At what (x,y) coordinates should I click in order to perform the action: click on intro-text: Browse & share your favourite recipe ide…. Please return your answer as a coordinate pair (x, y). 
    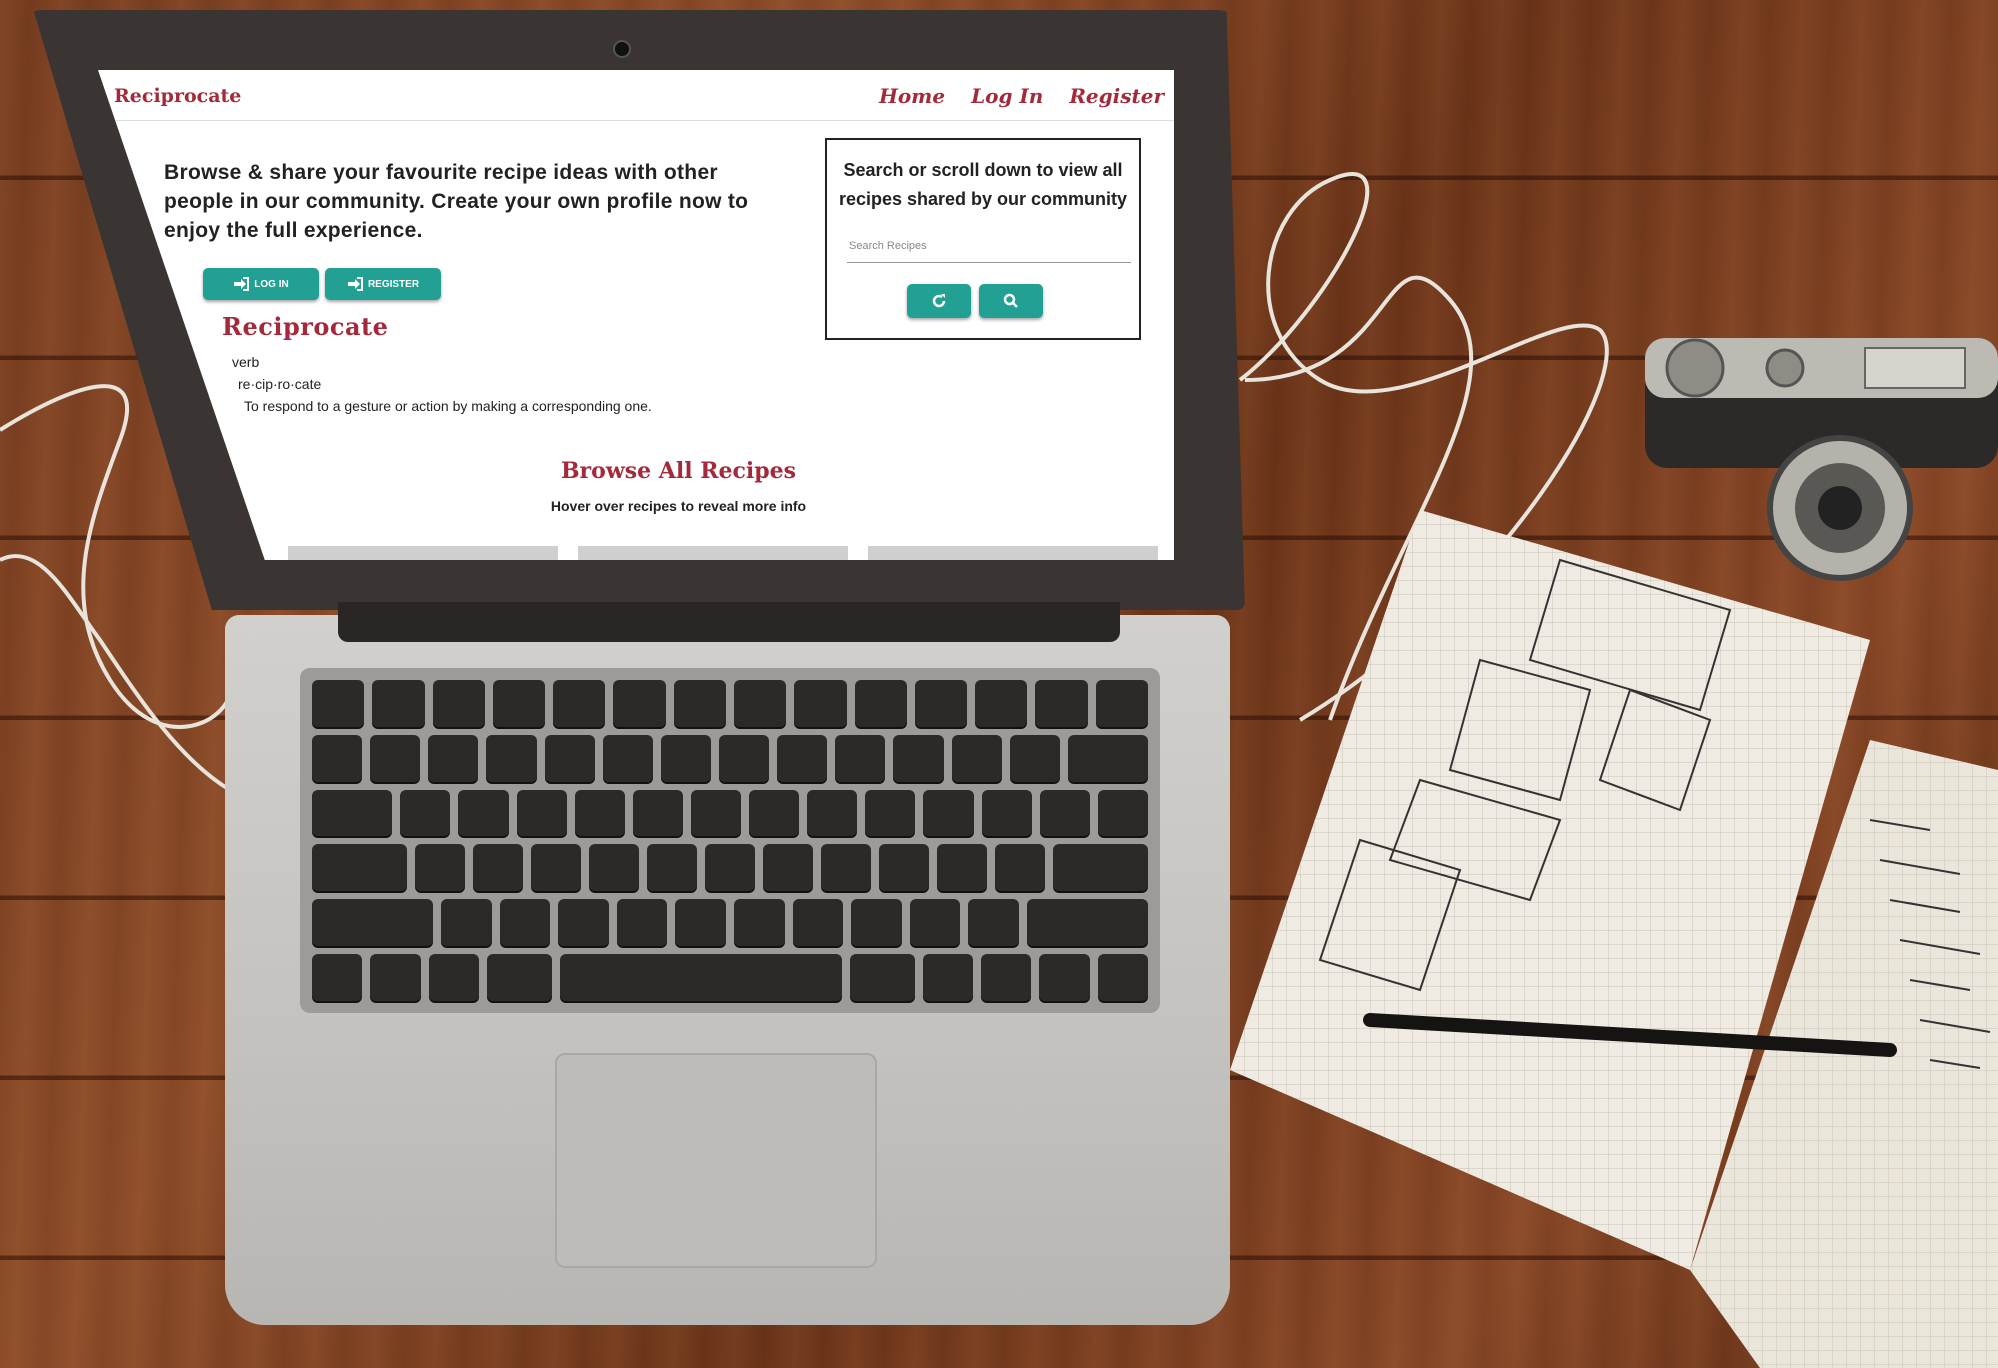
    Looking at the image, I should click on (456, 201).